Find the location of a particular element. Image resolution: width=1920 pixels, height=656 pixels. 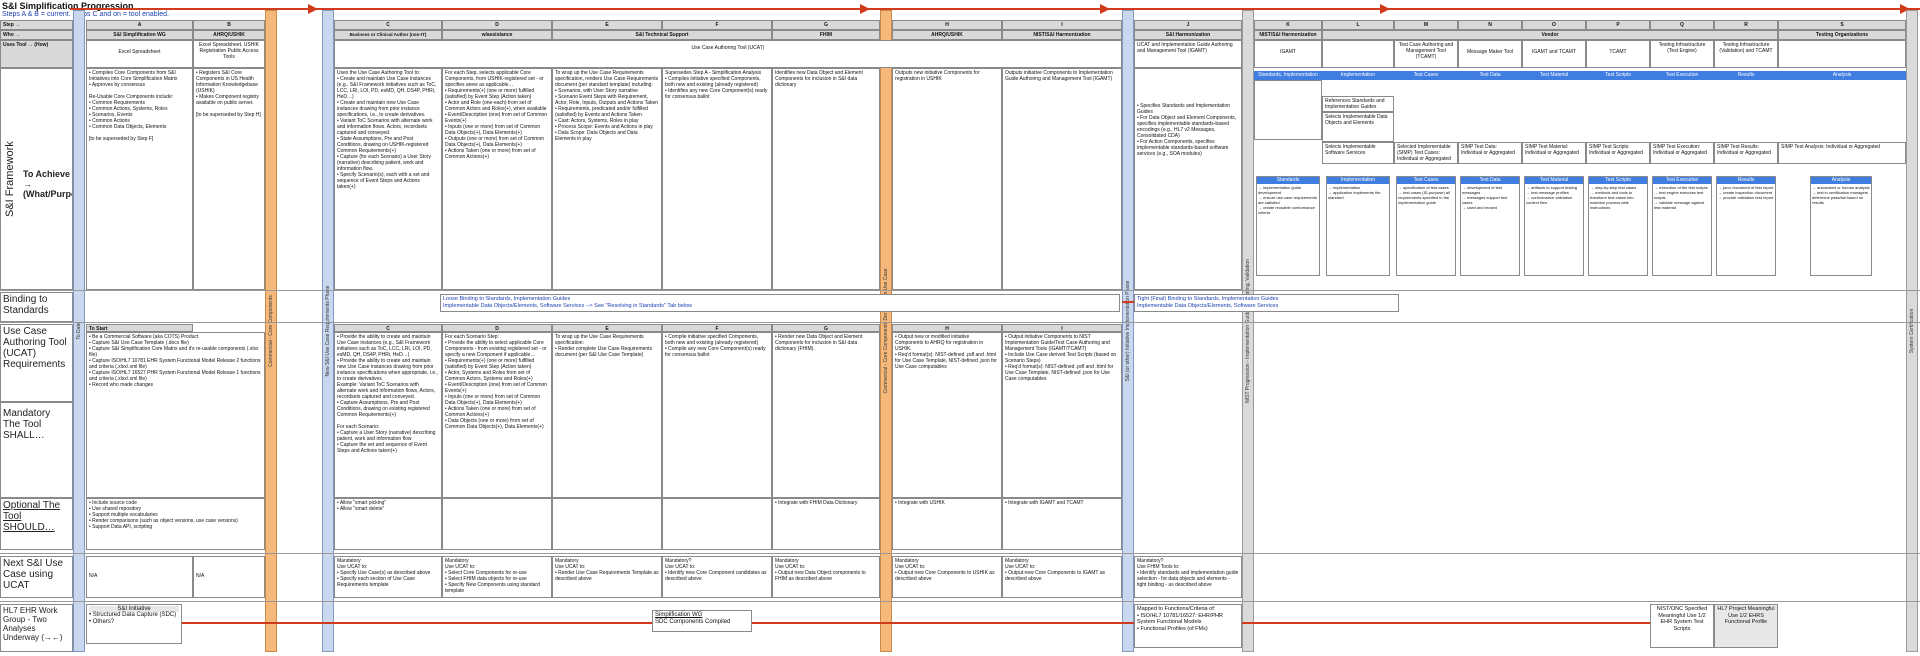

who-i: NIST/S&I Harmonization is located at coordinates (1062, 35).